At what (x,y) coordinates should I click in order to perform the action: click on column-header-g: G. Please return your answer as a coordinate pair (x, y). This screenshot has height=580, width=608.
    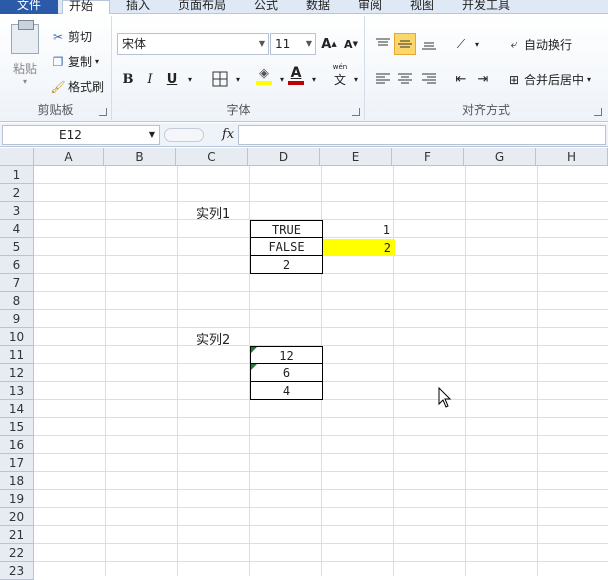
    Looking at the image, I should click on (500, 157).